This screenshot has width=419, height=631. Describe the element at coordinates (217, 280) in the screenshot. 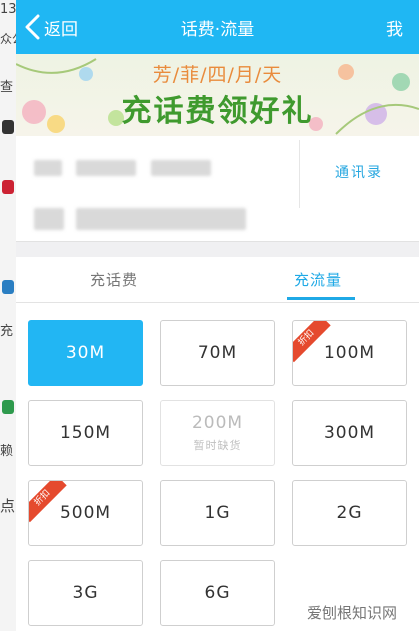

I see `recharge-tabs: 充话费 充流量` at that location.